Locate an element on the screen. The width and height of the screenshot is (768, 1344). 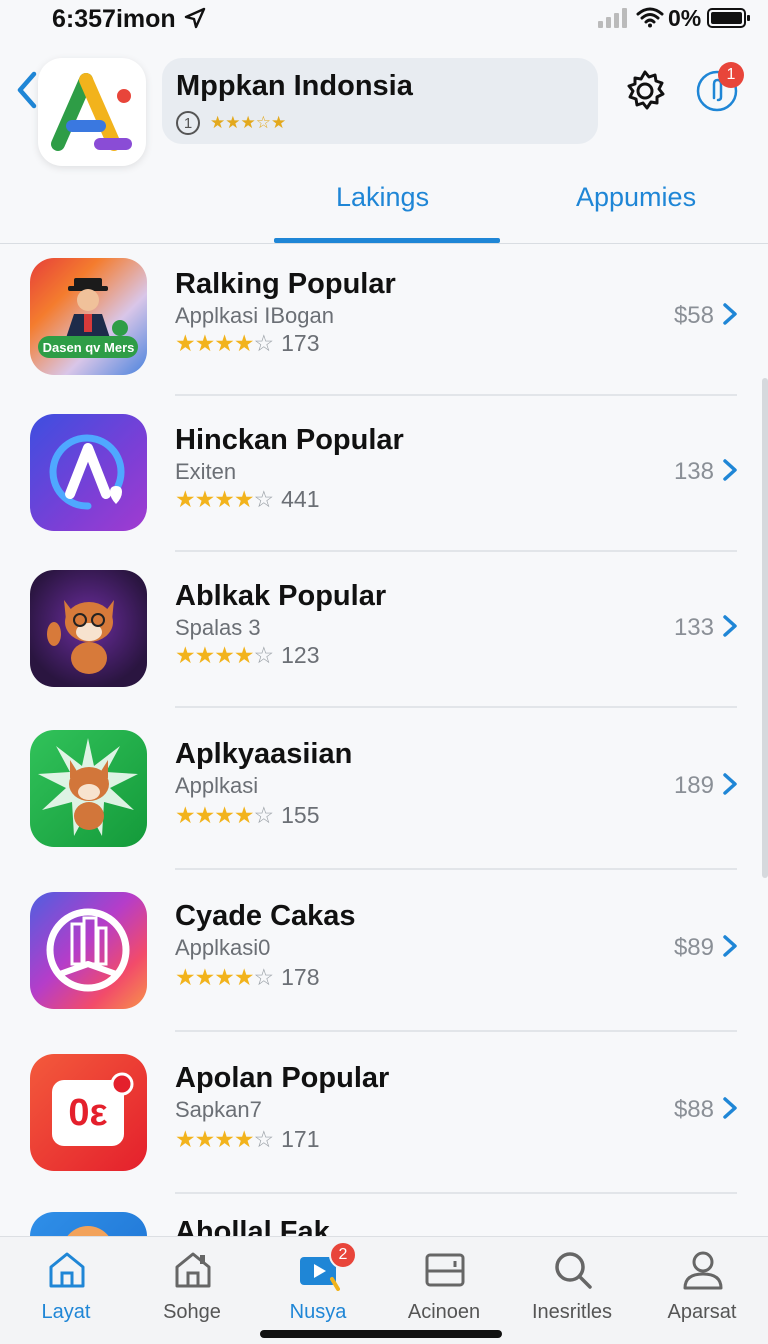
wifi-icon is located at coordinates (650, 17).